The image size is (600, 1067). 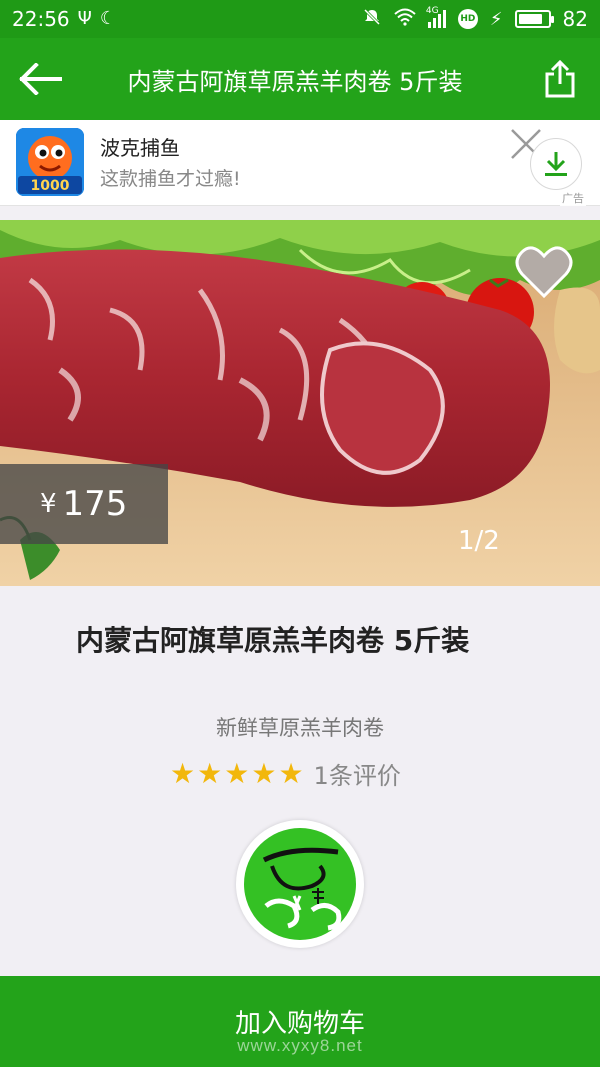 I want to click on currency-symbol: ¥, so click(x=48, y=504).